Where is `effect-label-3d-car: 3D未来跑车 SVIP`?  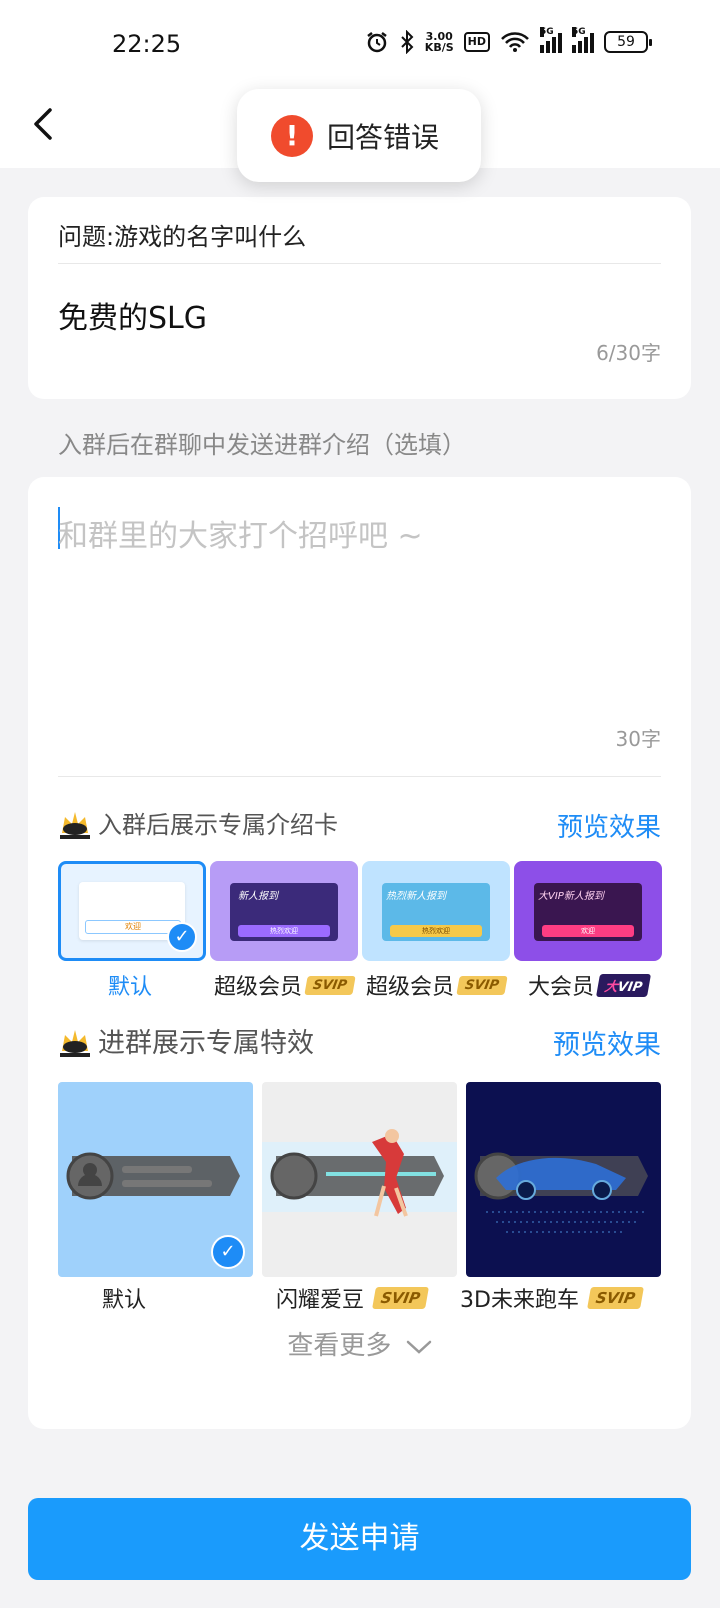
effect-label-3d-car: 3D未来跑车 SVIP is located at coordinates (552, 1298).